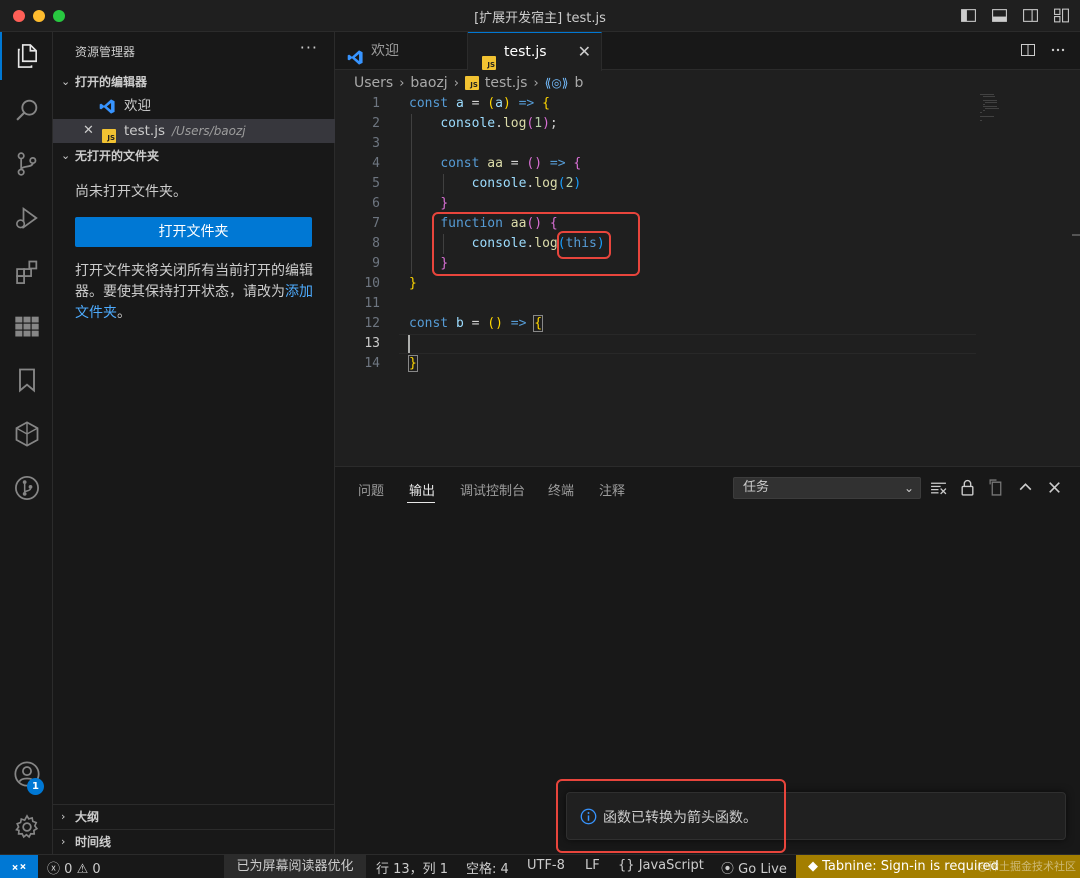 Image resolution: width=1080 pixels, height=878 pixels. Describe the element at coordinates (385, 51) in the screenshot. I see `tab-label: 欢迎` at that location.